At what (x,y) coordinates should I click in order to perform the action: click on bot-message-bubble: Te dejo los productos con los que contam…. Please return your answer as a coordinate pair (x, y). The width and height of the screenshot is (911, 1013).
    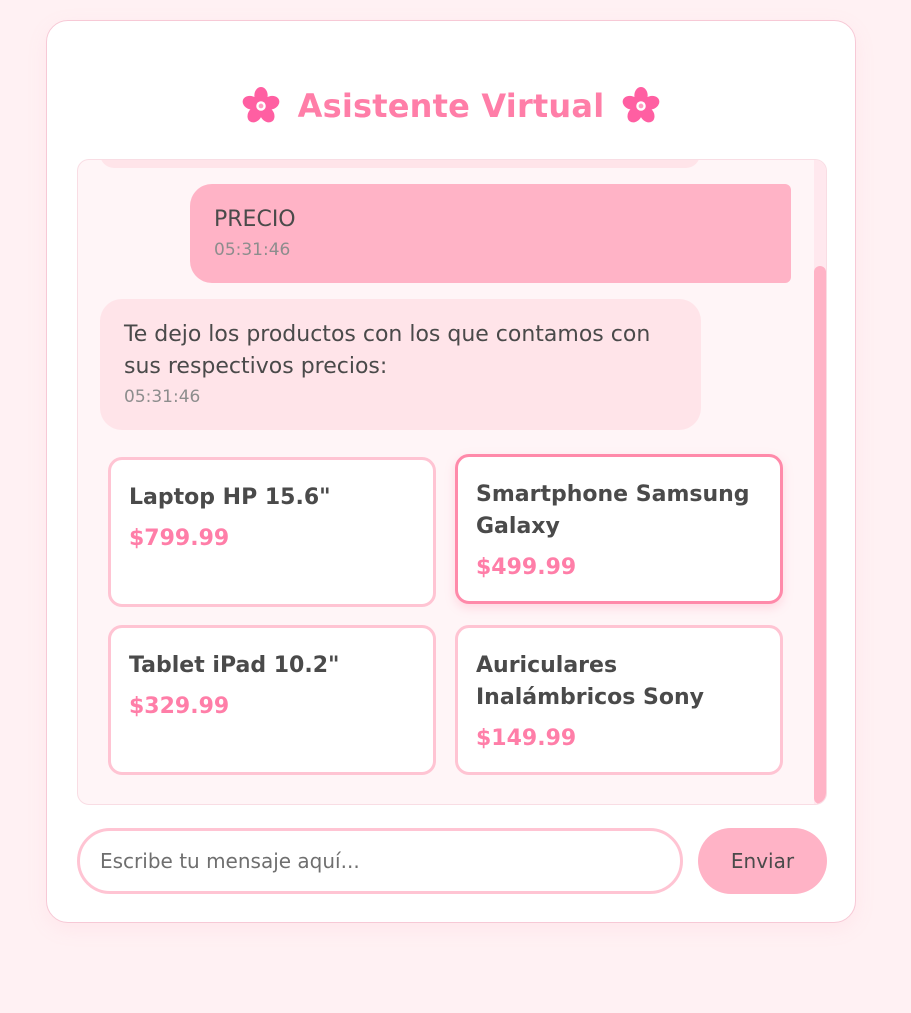
    Looking at the image, I should click on (400, 364).